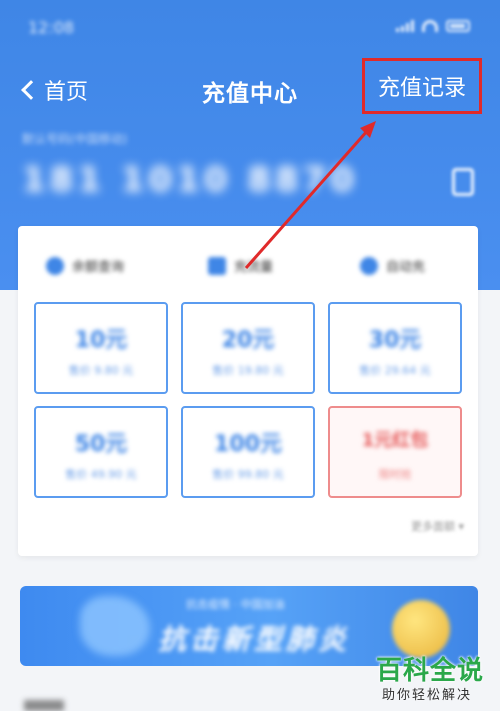 The height and width of the screenshot is (711, 500). What do you see at coordinates (248, 340) in the screenshot?
I see `amount-value: 20元` at bounding box center [248, 340].